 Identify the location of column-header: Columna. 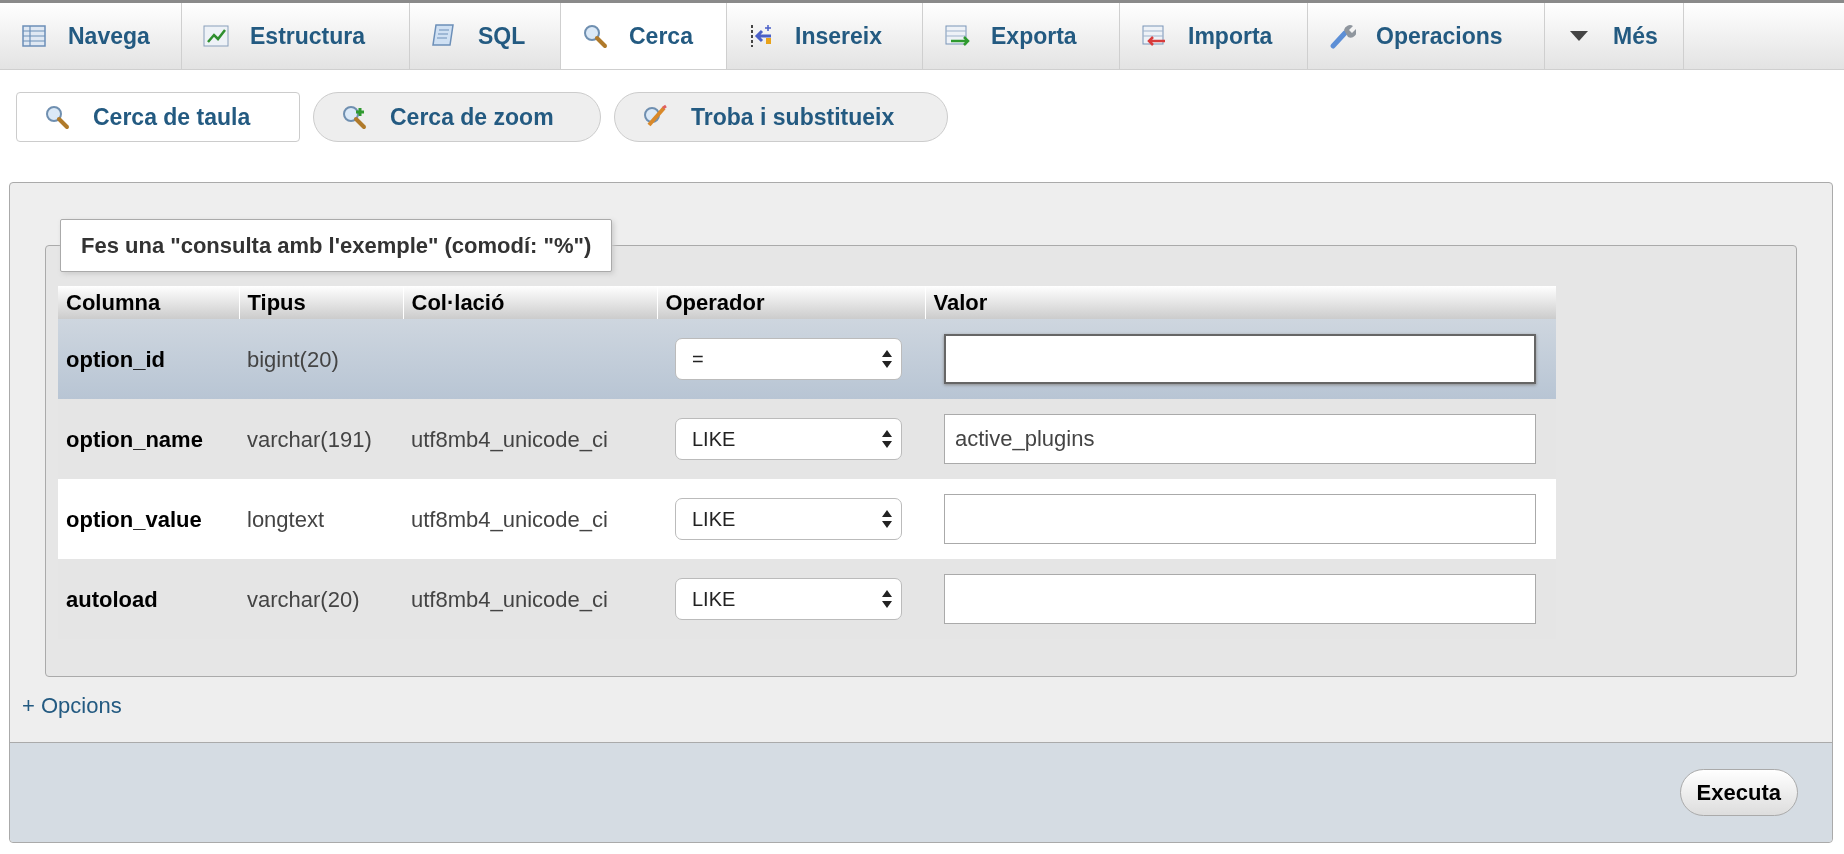
(148, 302).